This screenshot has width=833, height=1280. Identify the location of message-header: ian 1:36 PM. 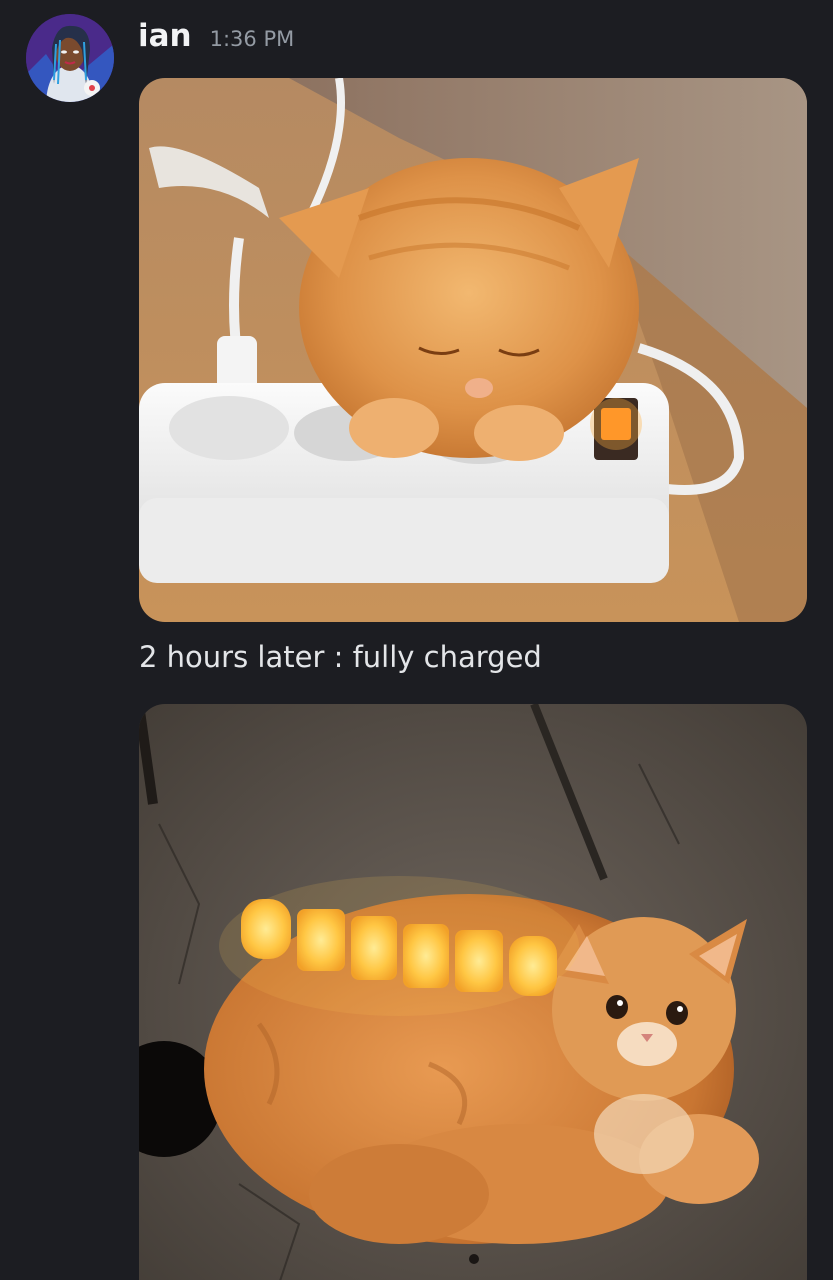
(216, 40).